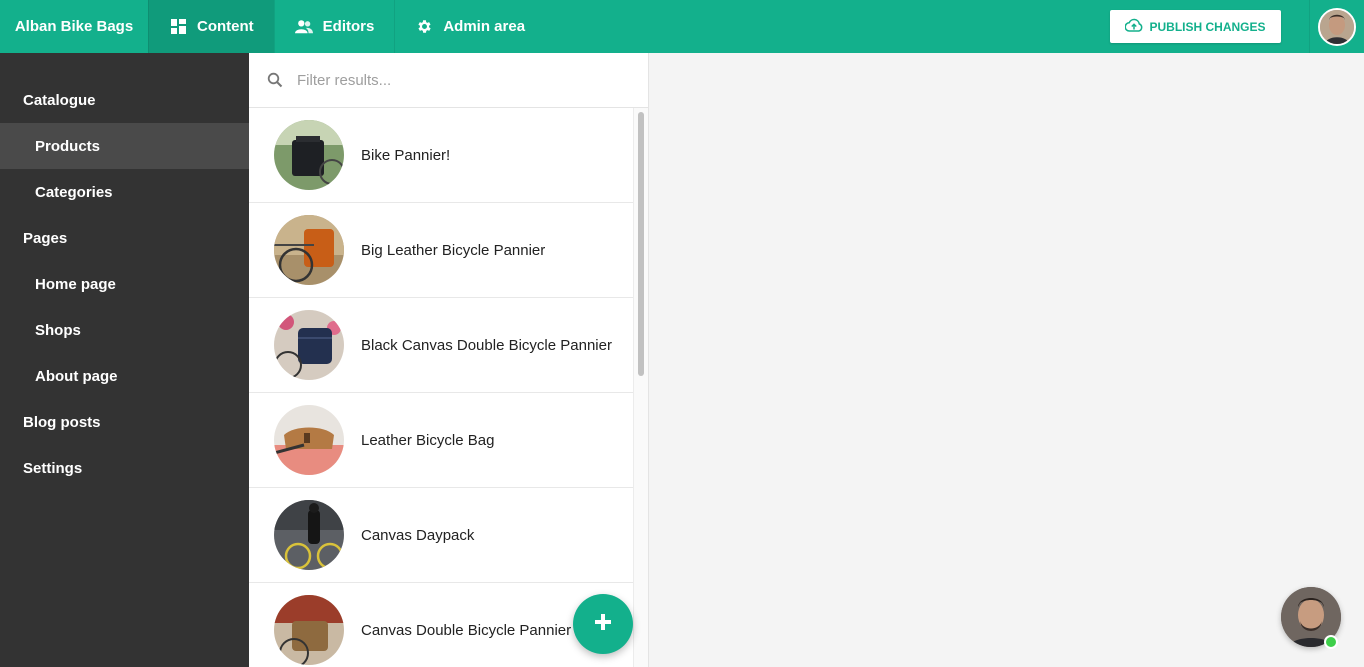  What do you see at coordinates (827, 26) in the screenshot?
I see `top-bar-spacer` at bounding box center [827, 26].